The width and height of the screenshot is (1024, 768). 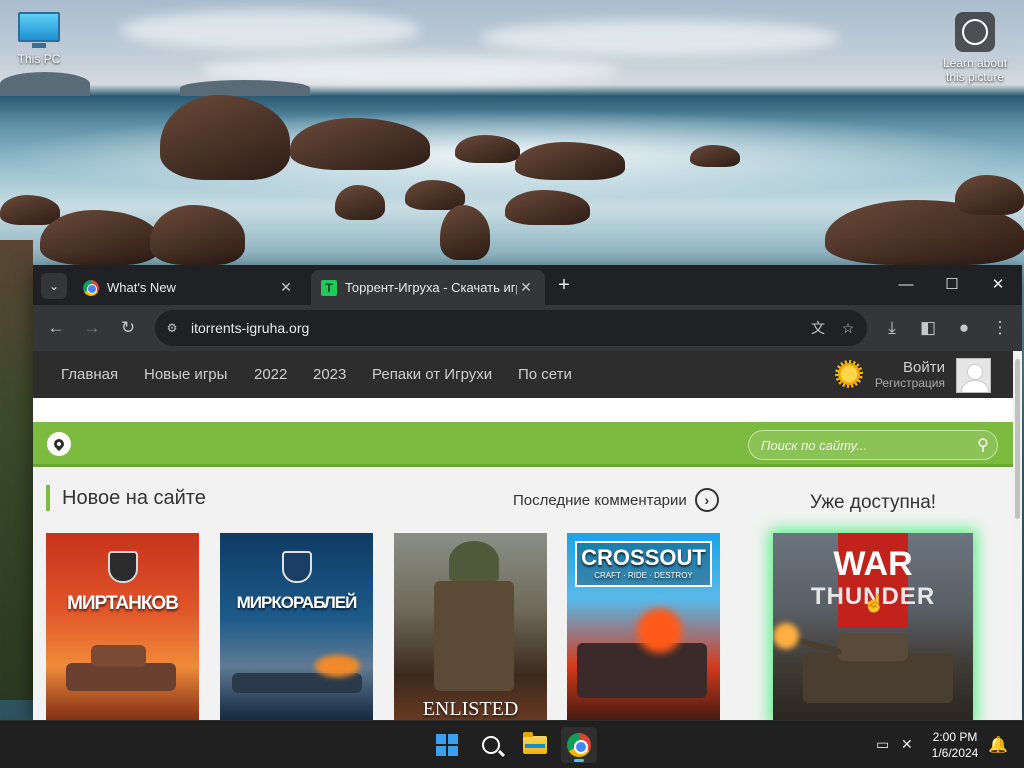 I want to click on card-title: МИРКОРАБЛЕЙ, so click(x=297, y=602).